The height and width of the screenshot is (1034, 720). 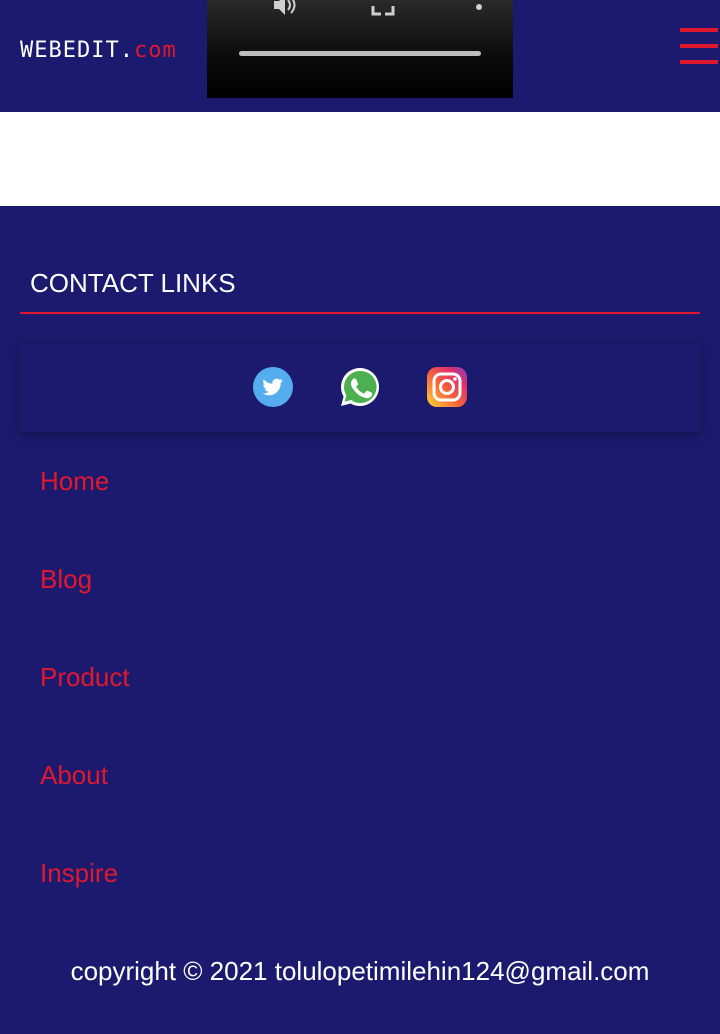 I want to click on fullscreen-icon, so click(x=383, y=9).